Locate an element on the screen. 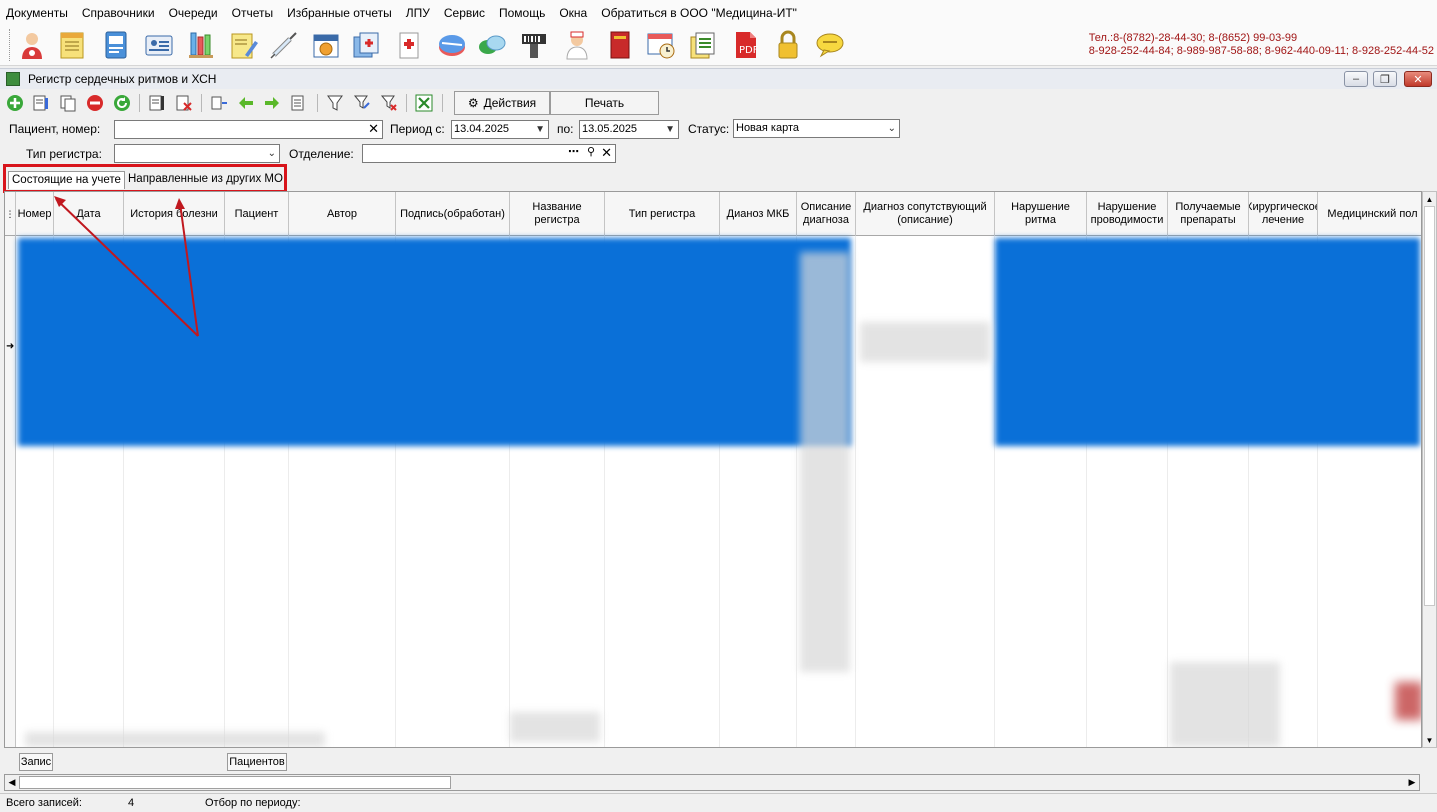 This screenshot has height=812, width=1437. current-row-arrow-icon: ➜ is located at coordinates (10, 346).